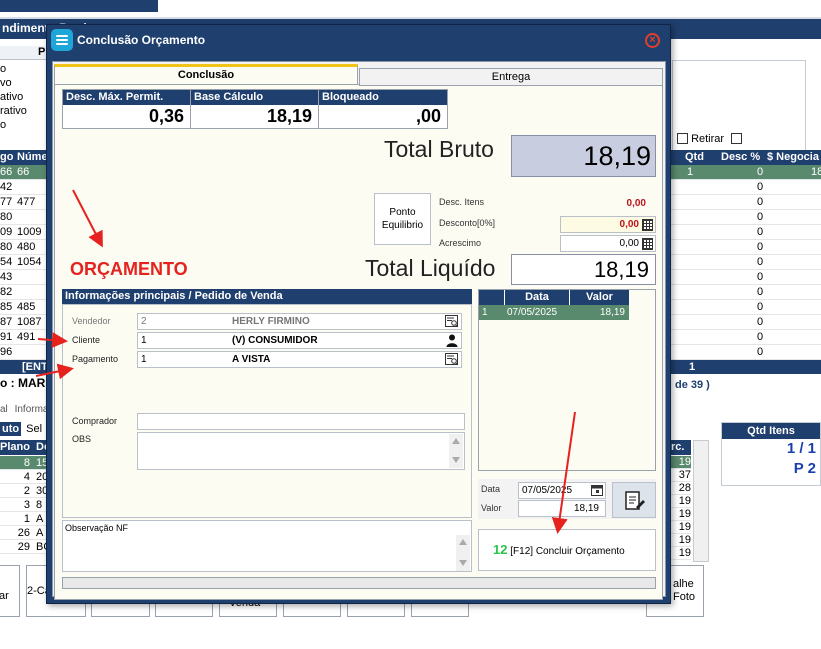 This screenshot has width=821, height=649. I want to click on close-icon: ×, so click(652, 40).